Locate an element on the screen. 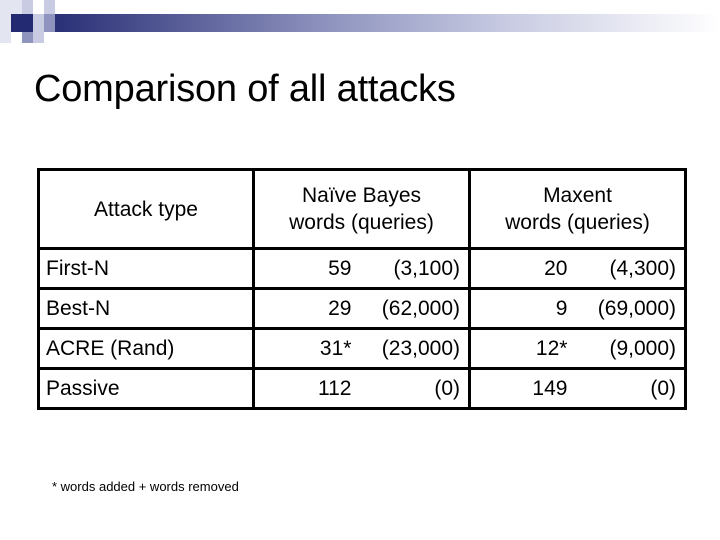 This screenshot has width=720, height=540. table-row: Best-N 29 (62,000) 9 (69,000) is located at coordinates (362, 308).